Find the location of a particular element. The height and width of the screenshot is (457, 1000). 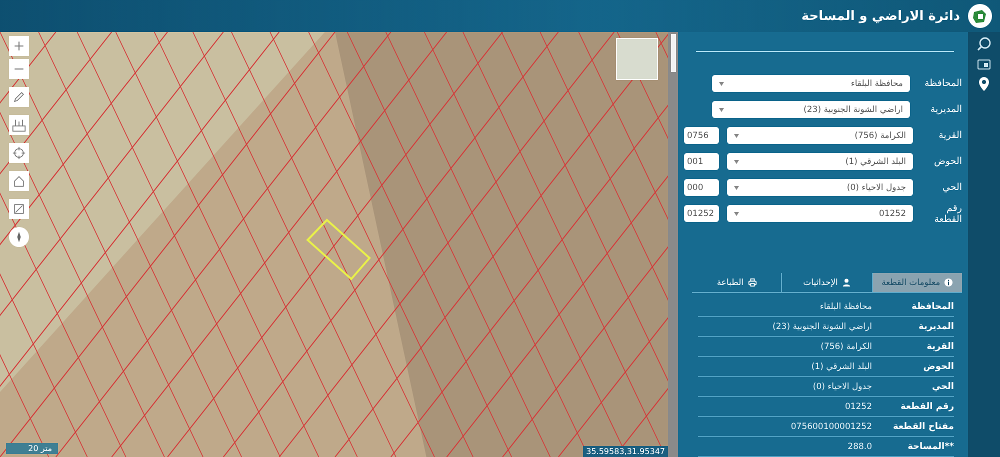

info-label: القرية is located at coordinates (940, 347).